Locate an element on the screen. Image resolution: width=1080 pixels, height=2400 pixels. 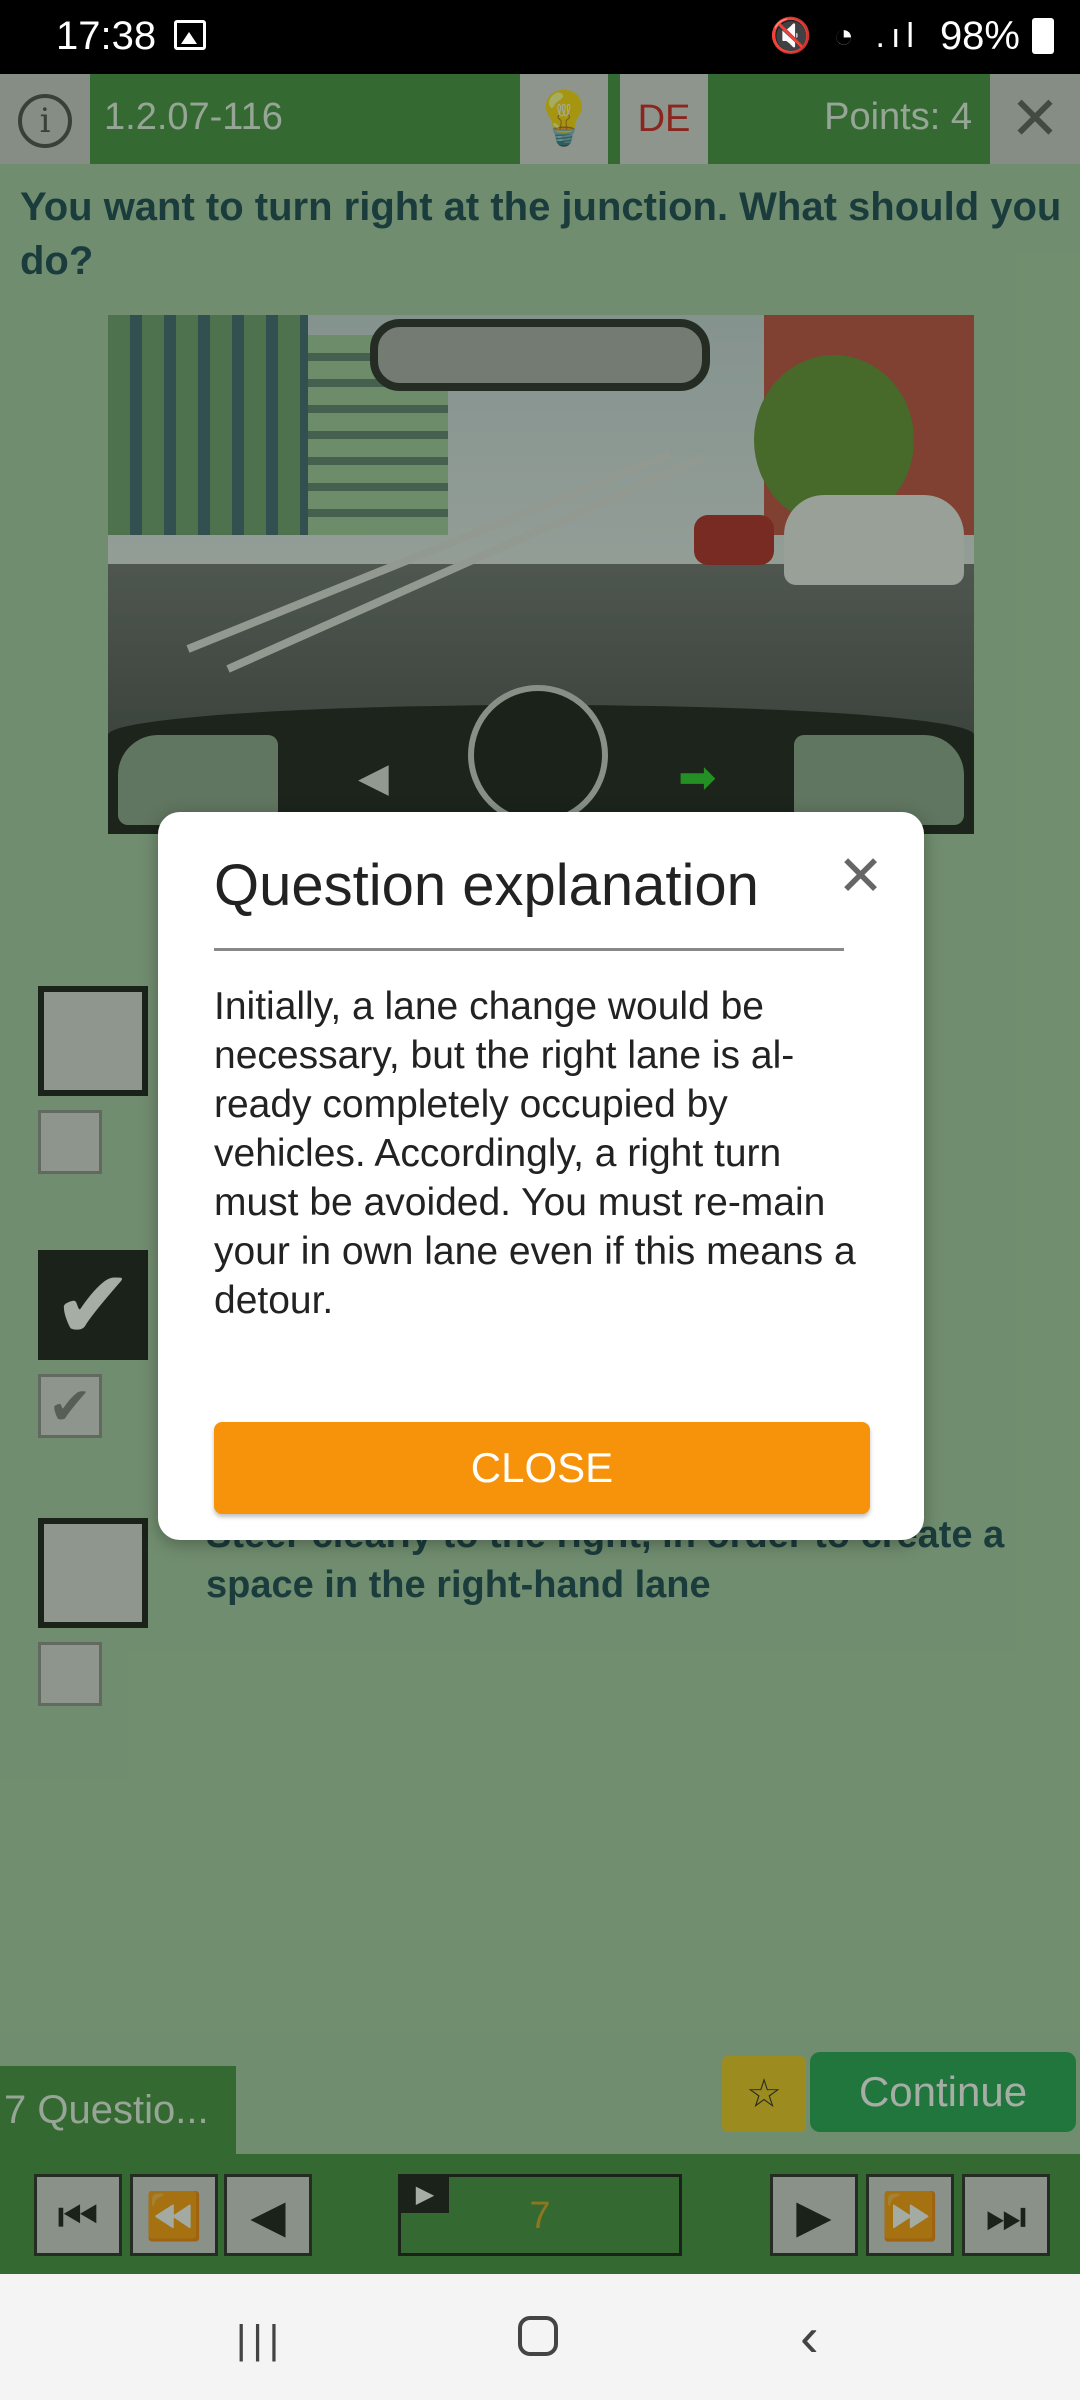
clock: 17:38 is located at coordinates (106, 36).